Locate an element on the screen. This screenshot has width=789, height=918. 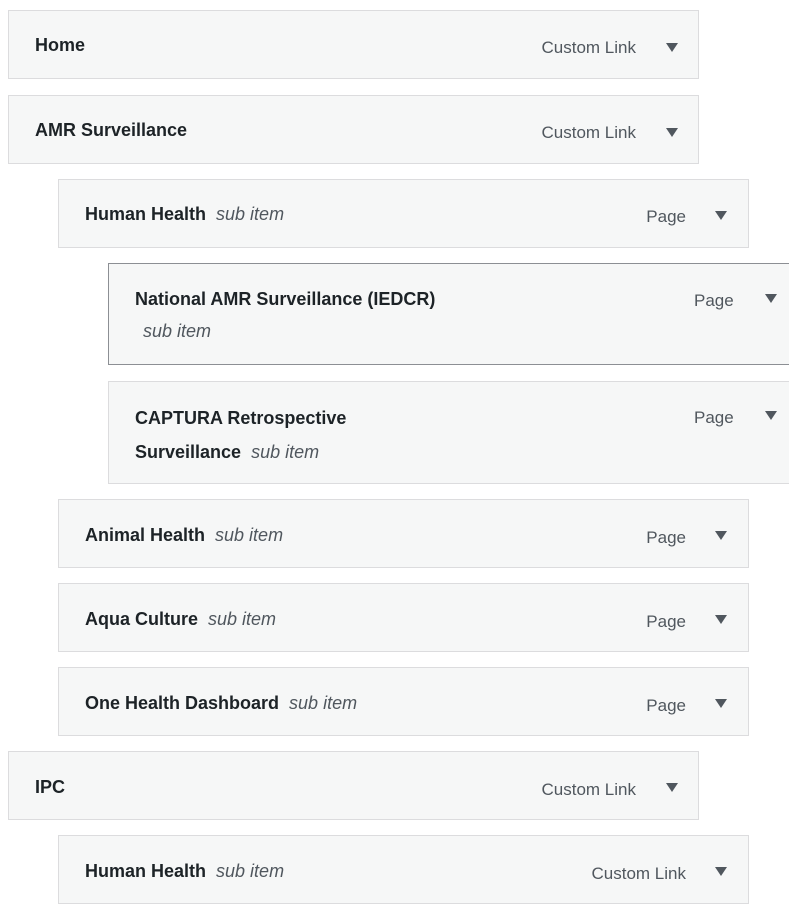
menu-item-aqua-culture: Aqua Culture sub item Page is located at coordinates (403, 617).